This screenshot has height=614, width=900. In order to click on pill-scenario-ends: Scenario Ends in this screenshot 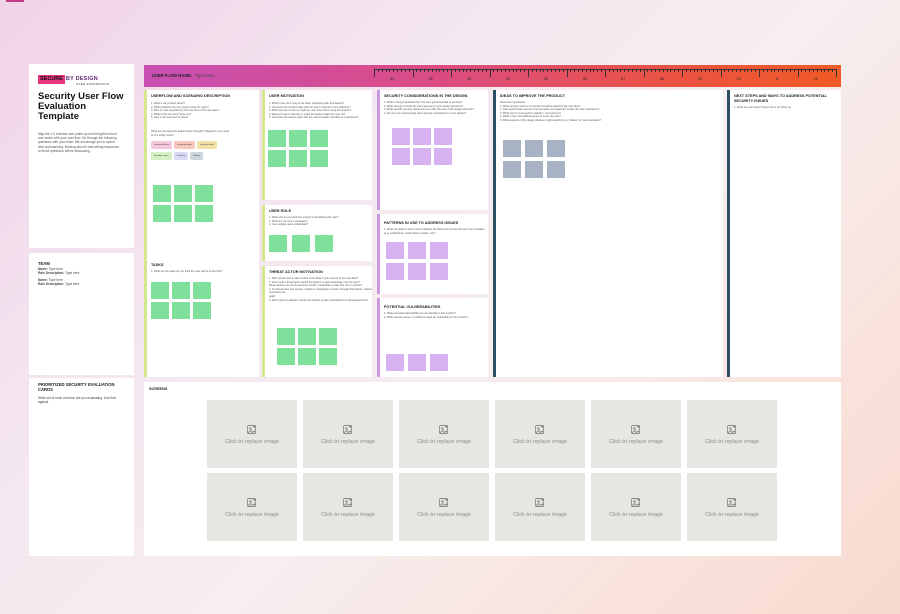, I will do `click(207, 145)`.